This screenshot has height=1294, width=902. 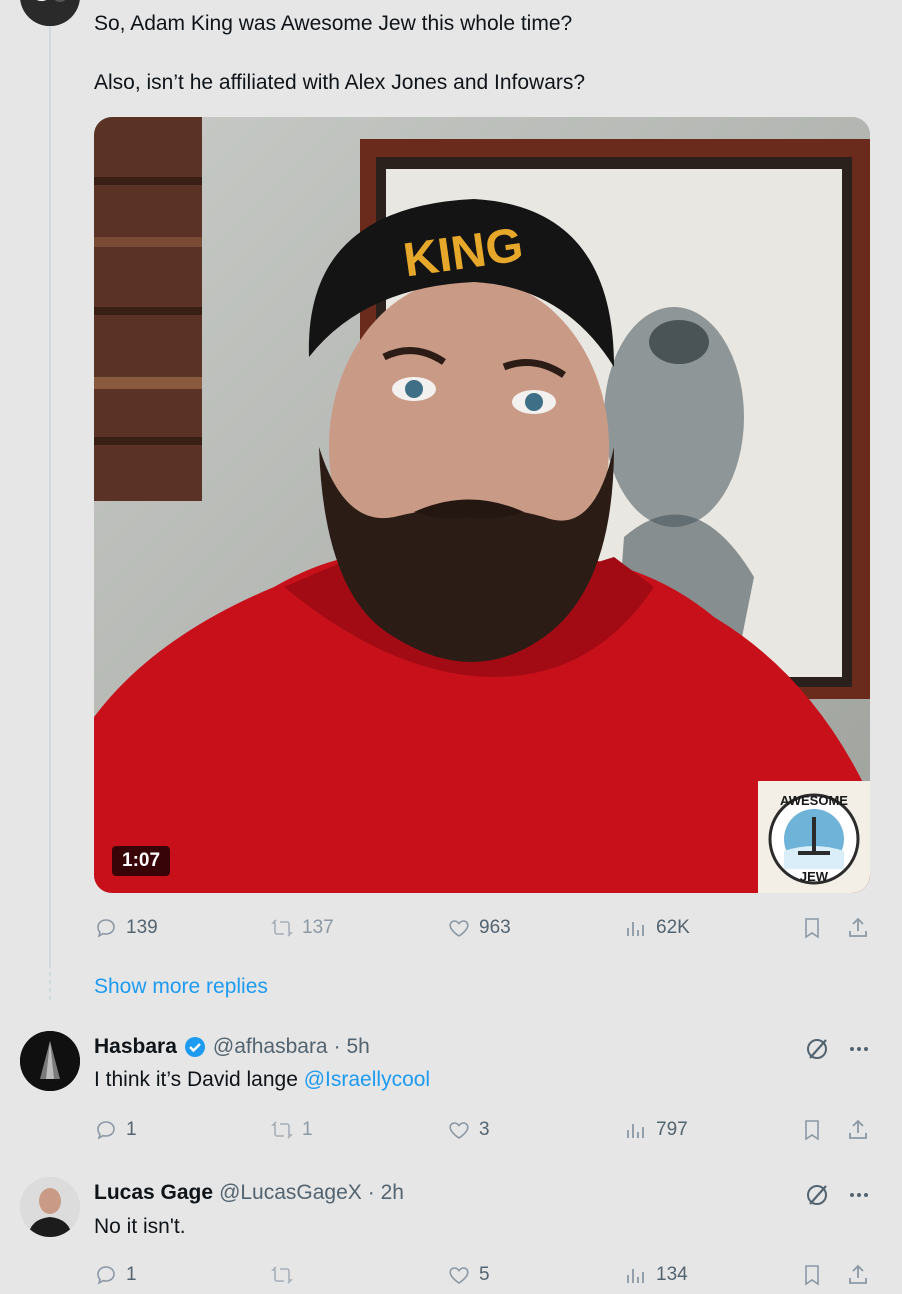 I want to click on mention-link: @Israellycool, so click(x=367, y=1079).